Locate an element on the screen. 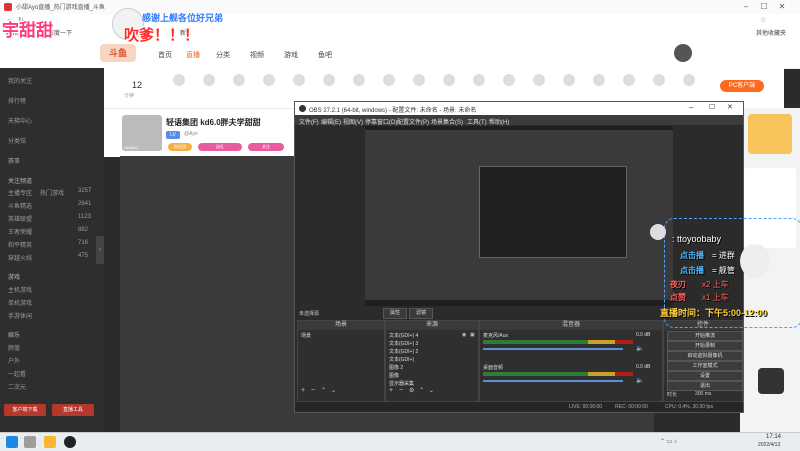  windows-start-icon is located at coordinates (12, 442).